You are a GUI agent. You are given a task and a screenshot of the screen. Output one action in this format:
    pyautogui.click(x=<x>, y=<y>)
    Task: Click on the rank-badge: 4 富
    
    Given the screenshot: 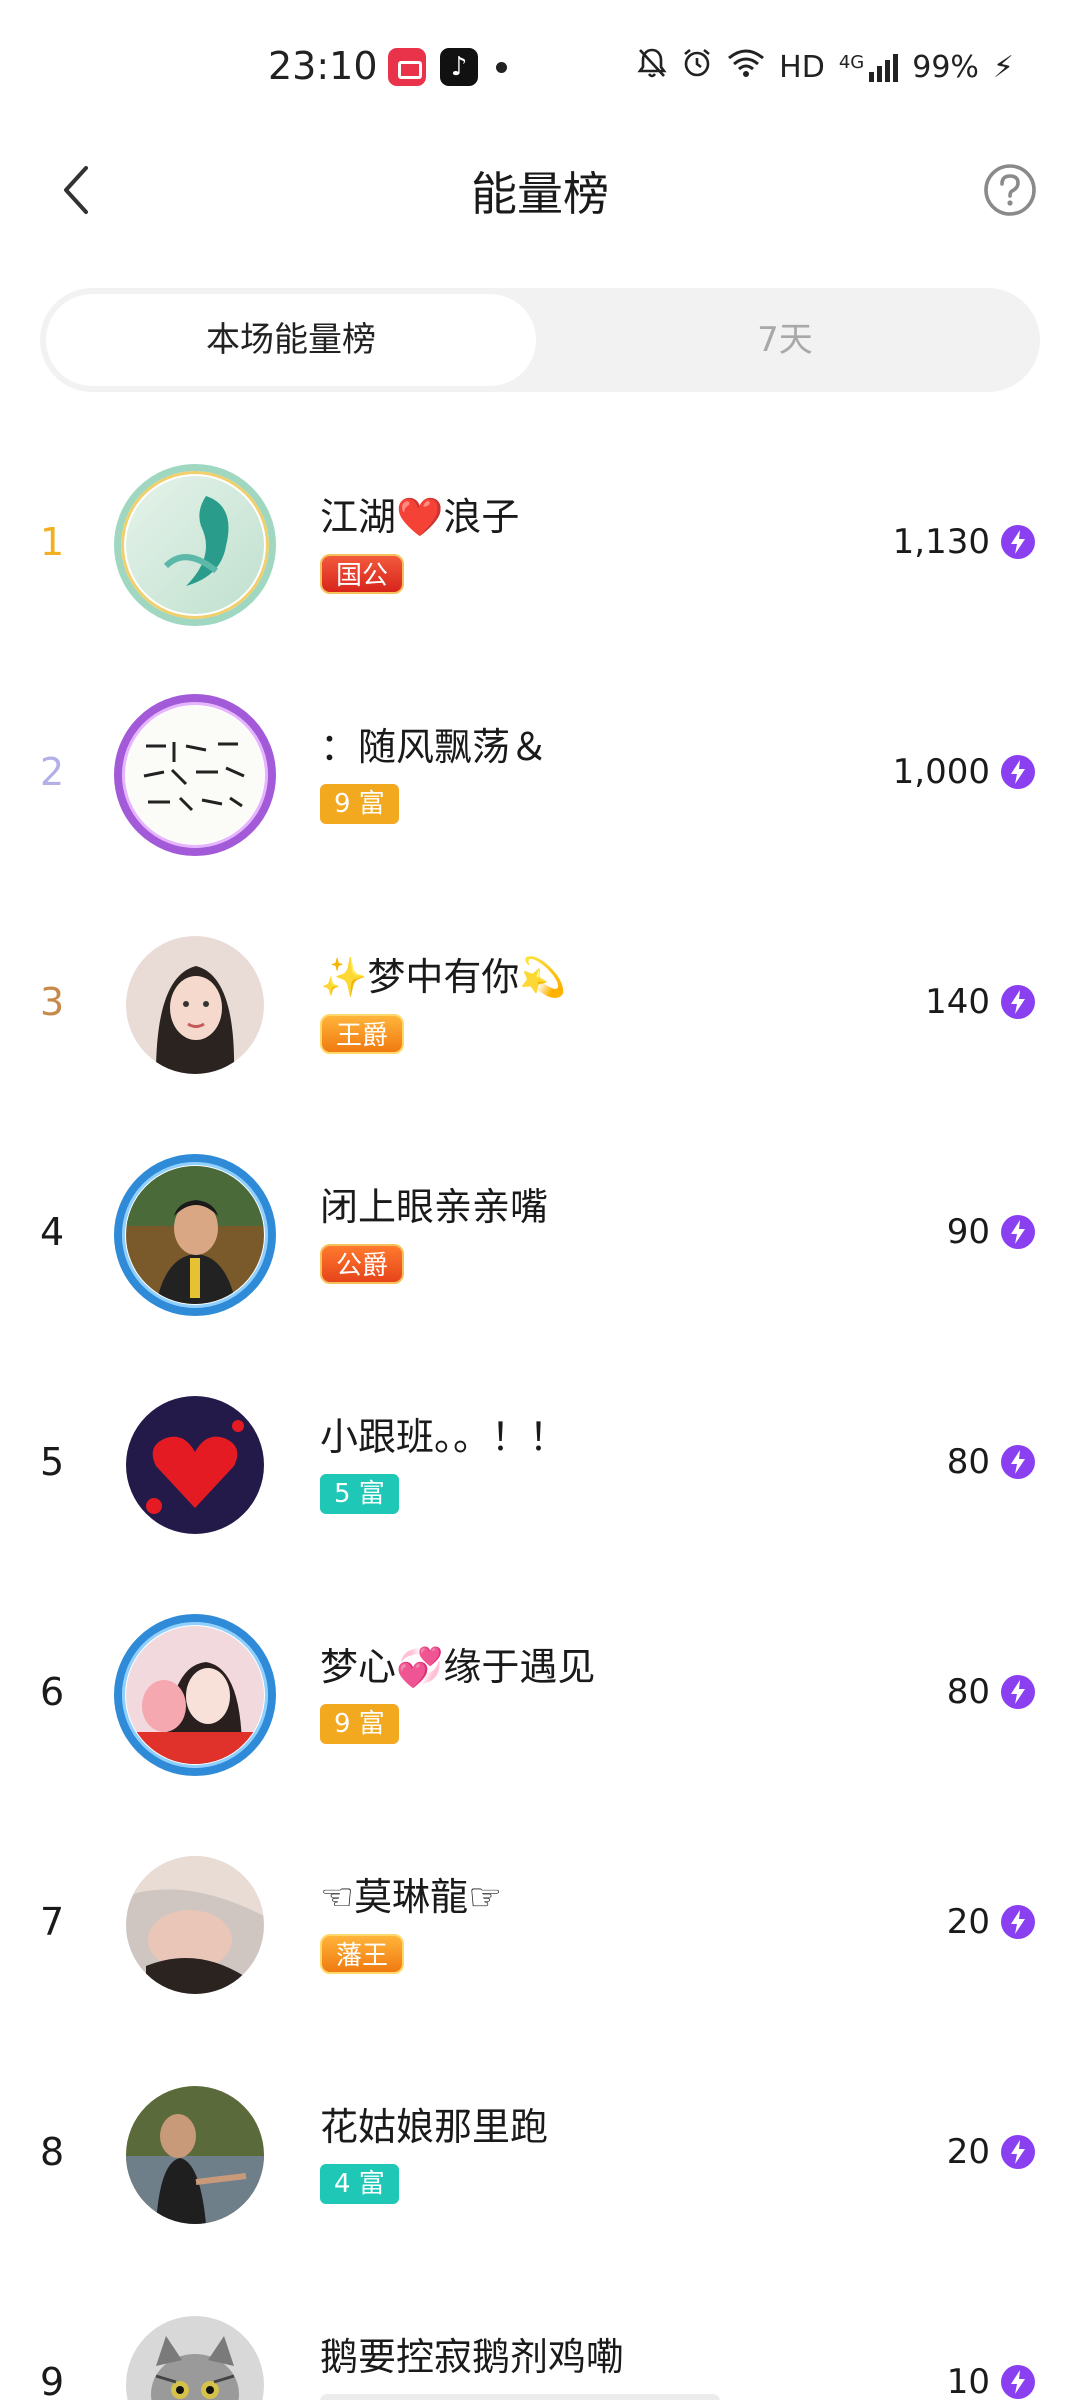 What is the action you would take?
    pyautogui.click(x=359, y=2184)
    